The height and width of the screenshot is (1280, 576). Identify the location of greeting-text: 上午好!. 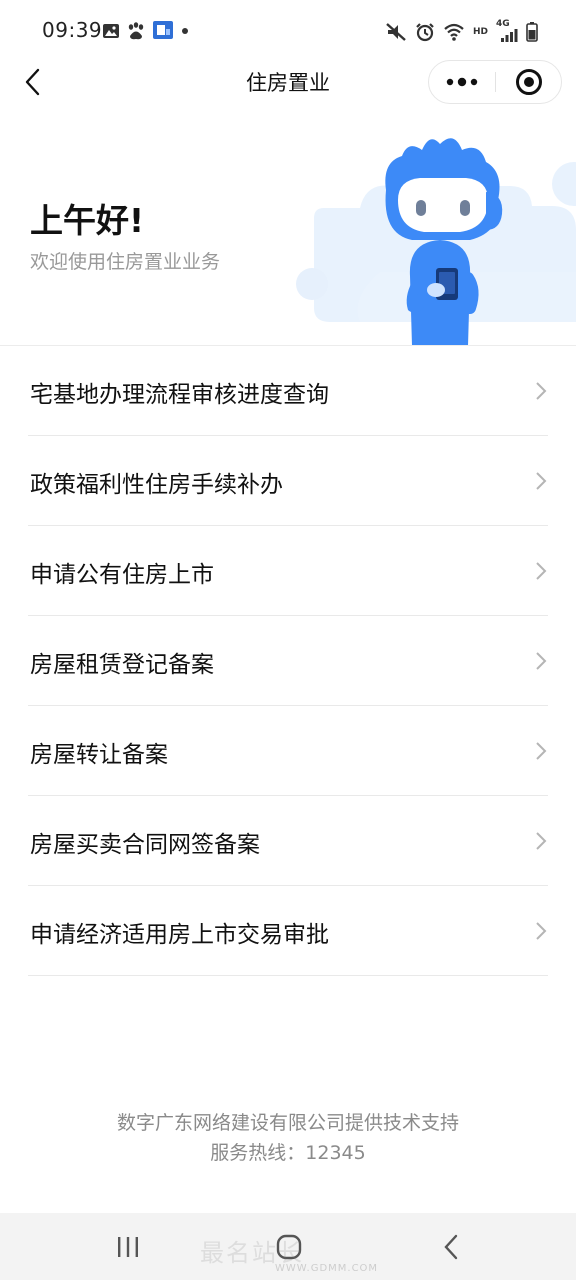
(87, 220).